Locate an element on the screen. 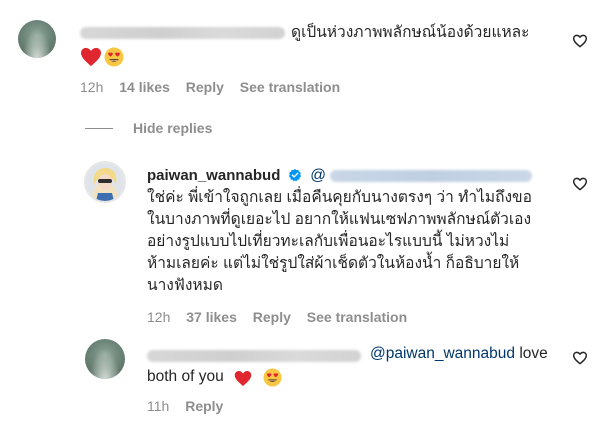 This screenshot has width=600, height=434. reply2-text: both of you is located at coordinates (185, 376).